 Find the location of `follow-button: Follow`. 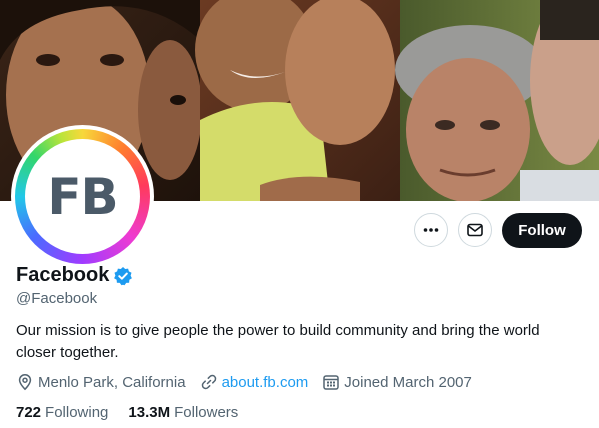

follow-button: Follow is located at coordinates (542, 230).